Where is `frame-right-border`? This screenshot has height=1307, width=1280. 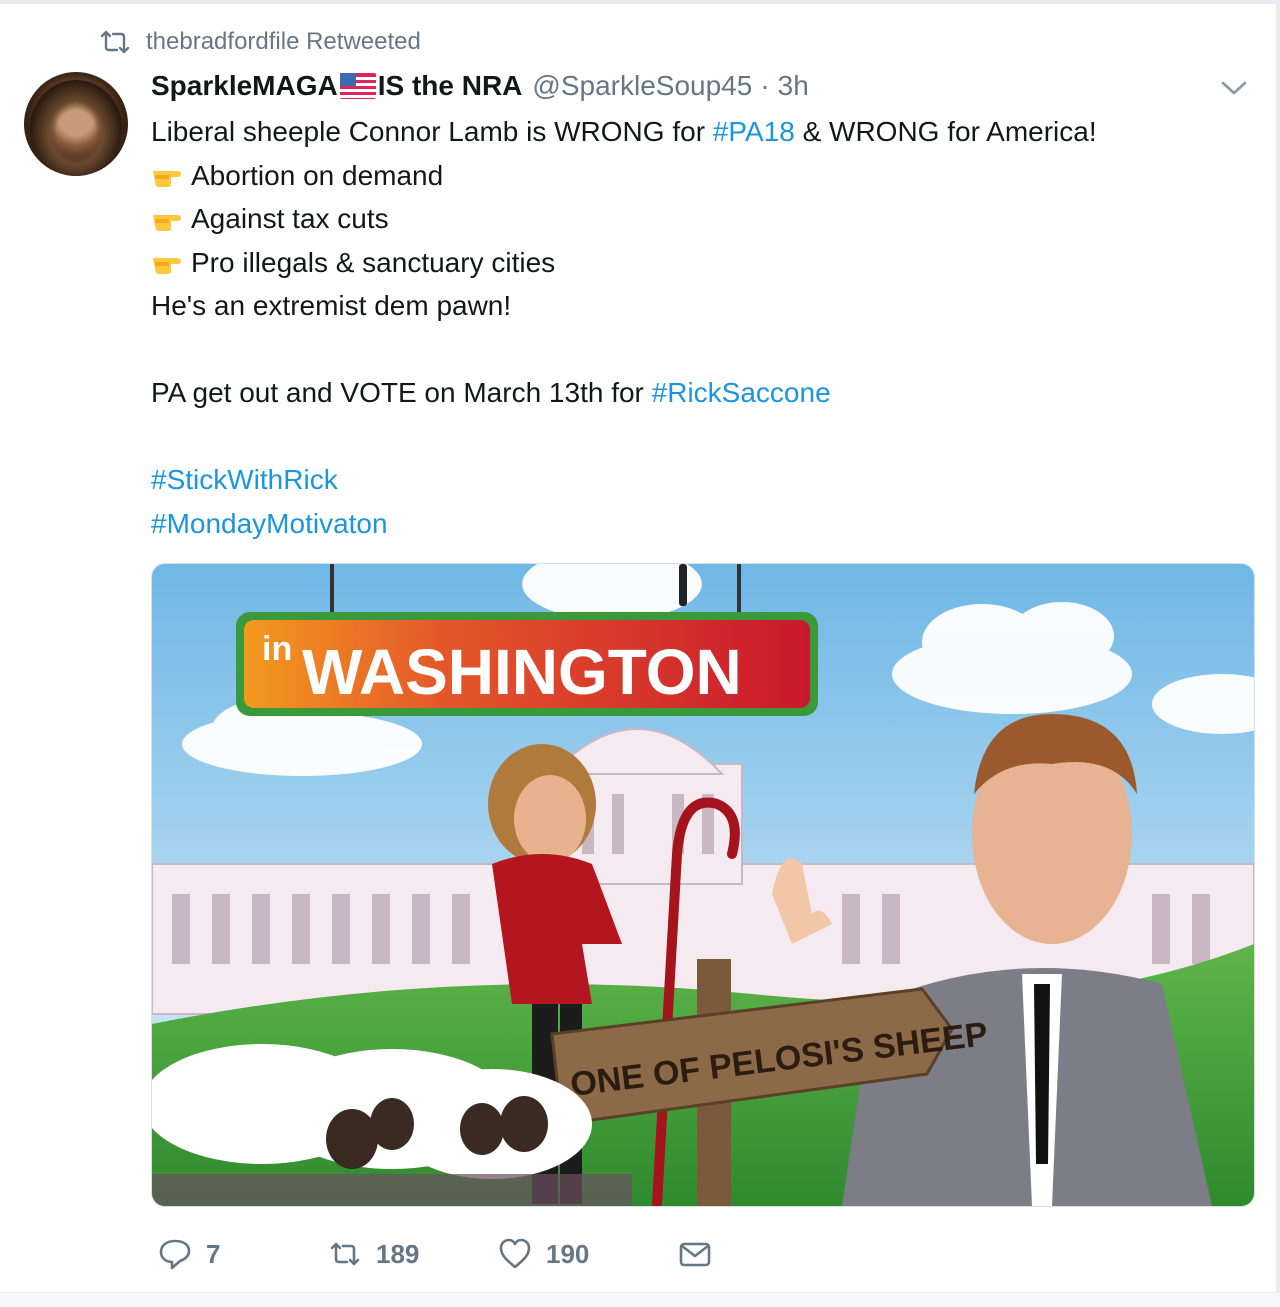 frame-right-border is located at coordinates (1278, 653).